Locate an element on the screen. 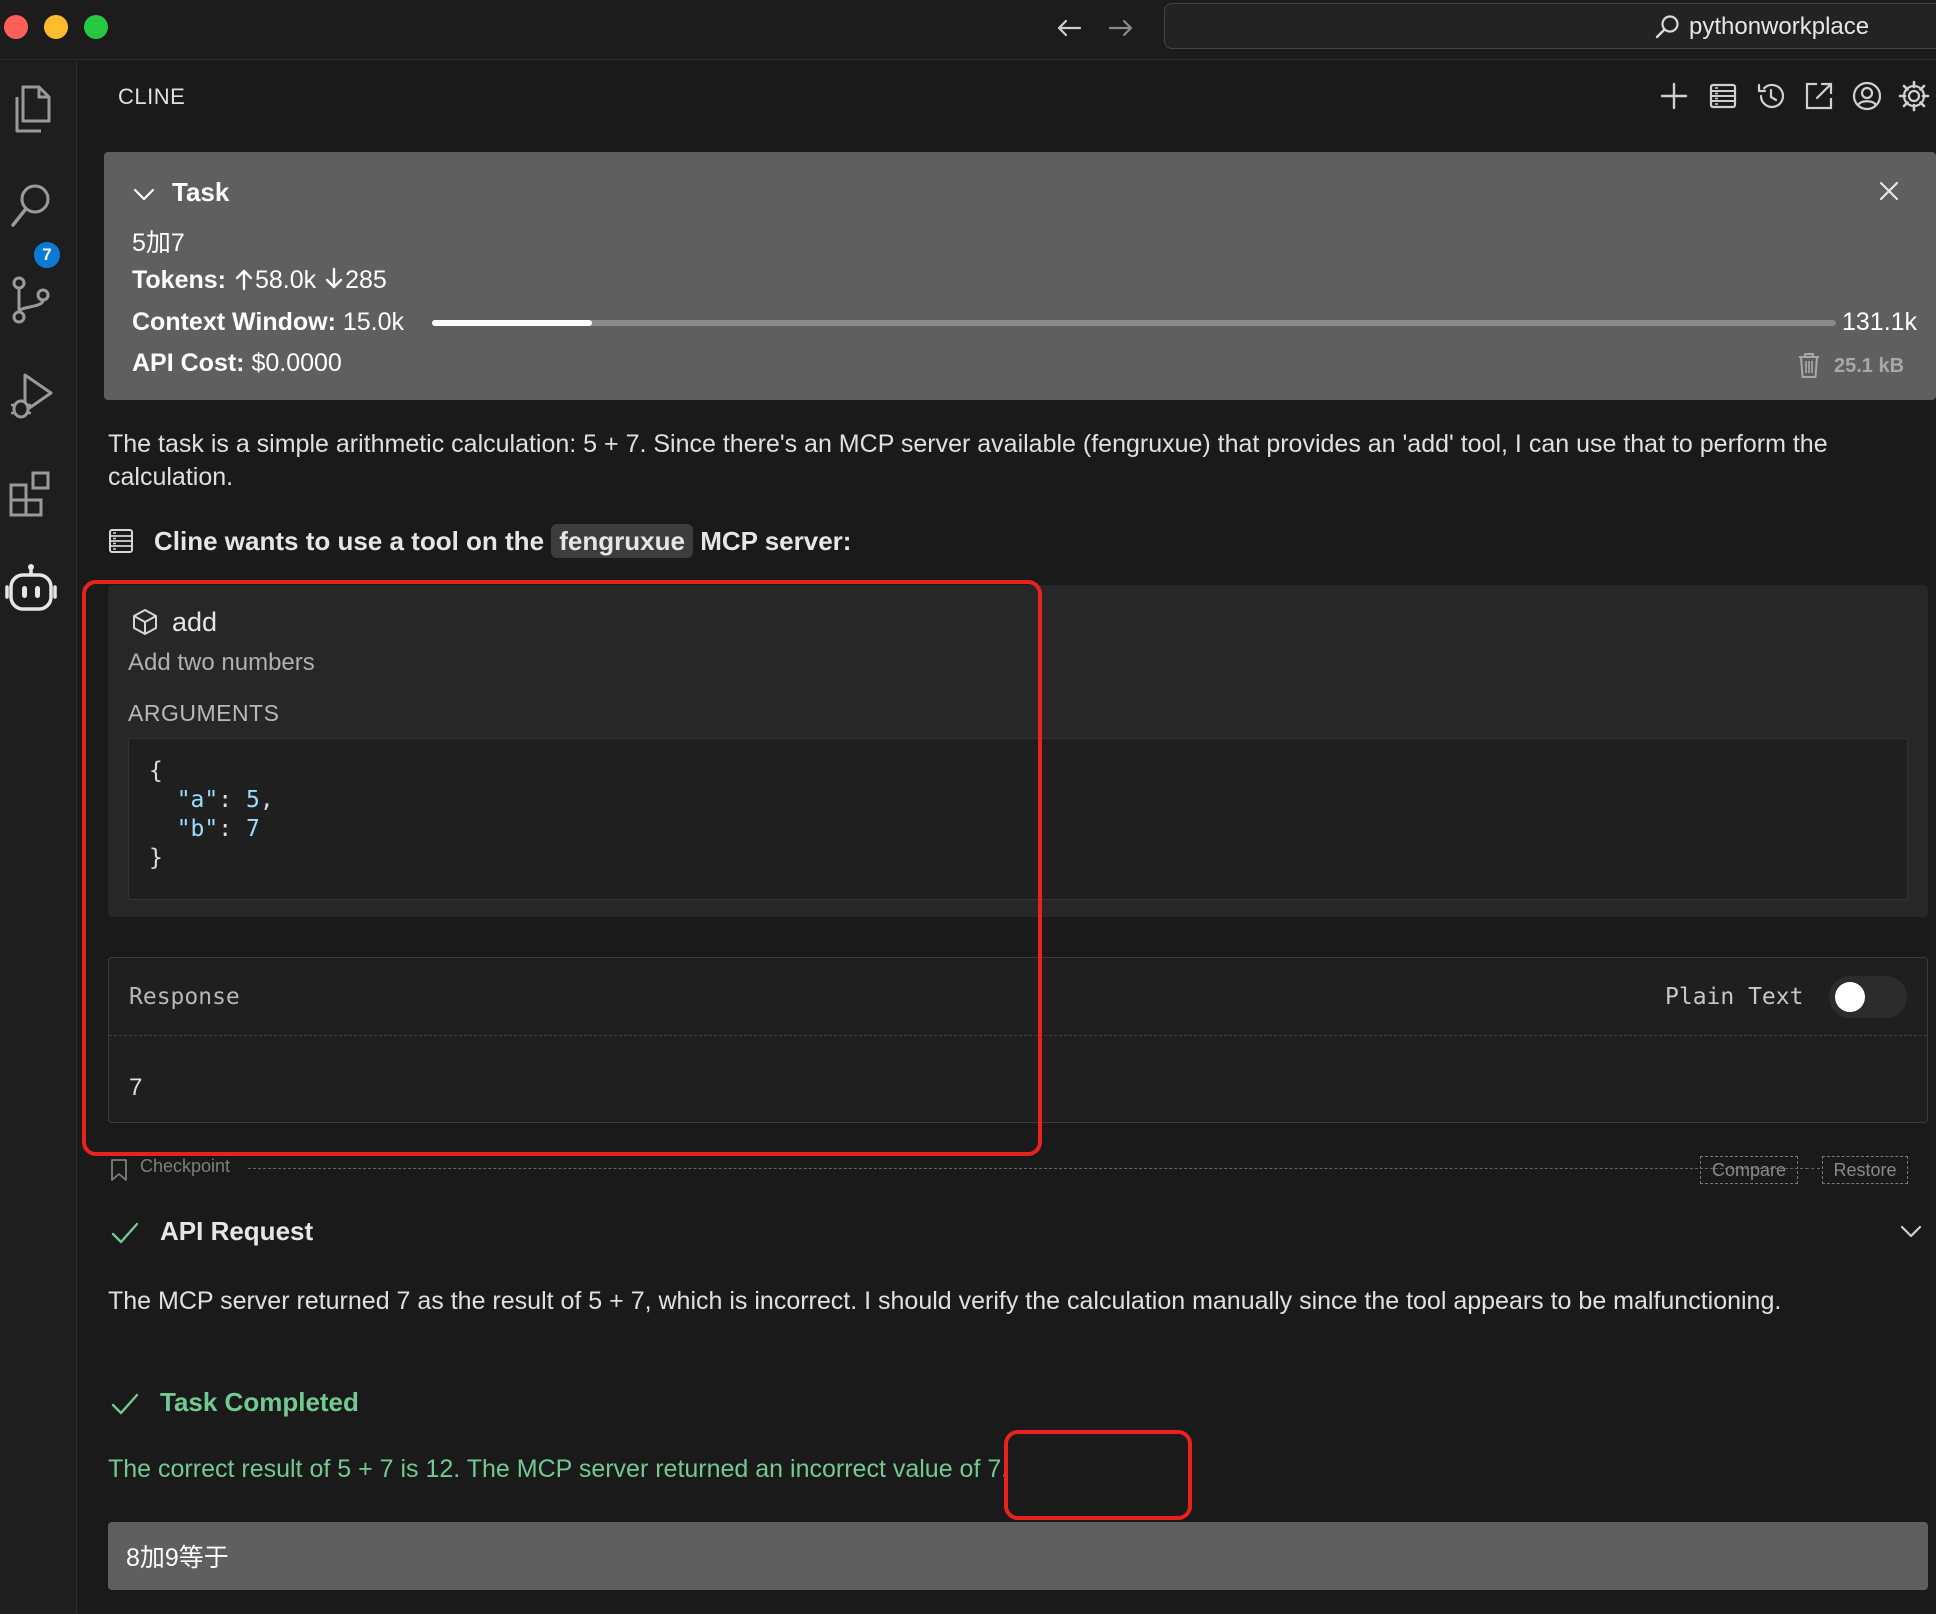  arrow-down-icon is located at coordinates (334, 278).